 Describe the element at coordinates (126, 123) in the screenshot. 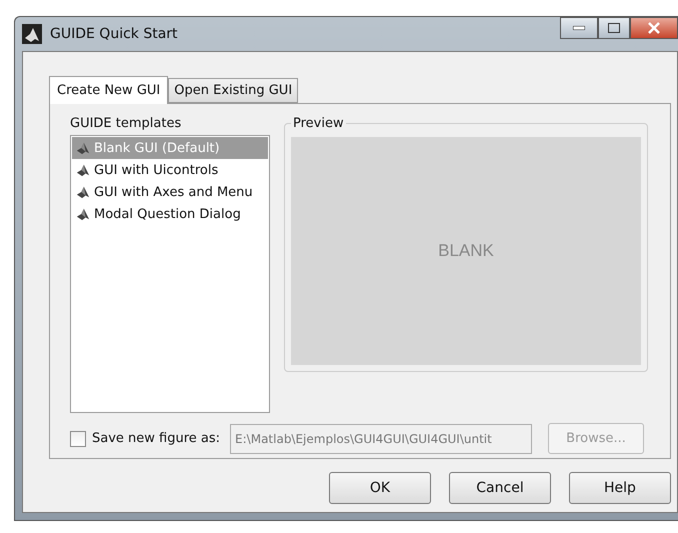

I see `templates-label: GUIDE templates` at that location.